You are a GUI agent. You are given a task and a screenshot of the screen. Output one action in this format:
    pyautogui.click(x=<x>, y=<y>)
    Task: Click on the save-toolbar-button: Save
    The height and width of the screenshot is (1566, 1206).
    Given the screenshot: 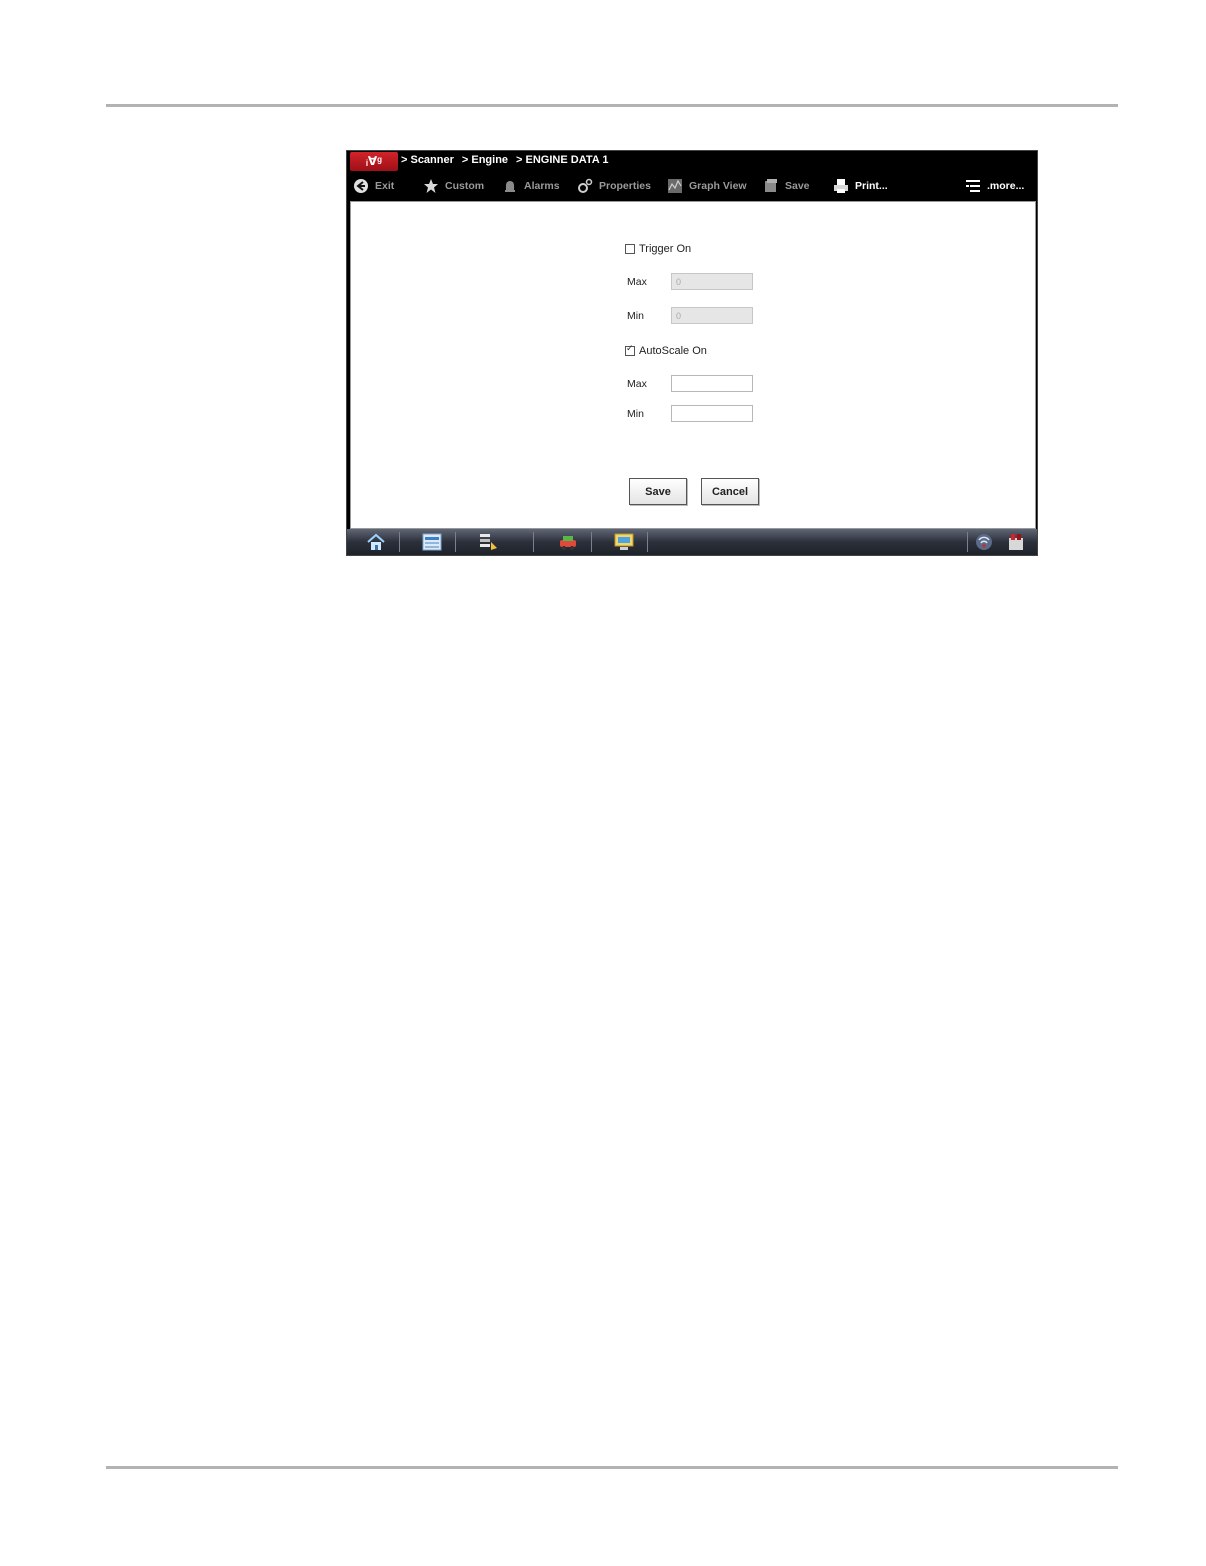 What is the action you would take?
    pyautogui.click(x=786, y=186)
    